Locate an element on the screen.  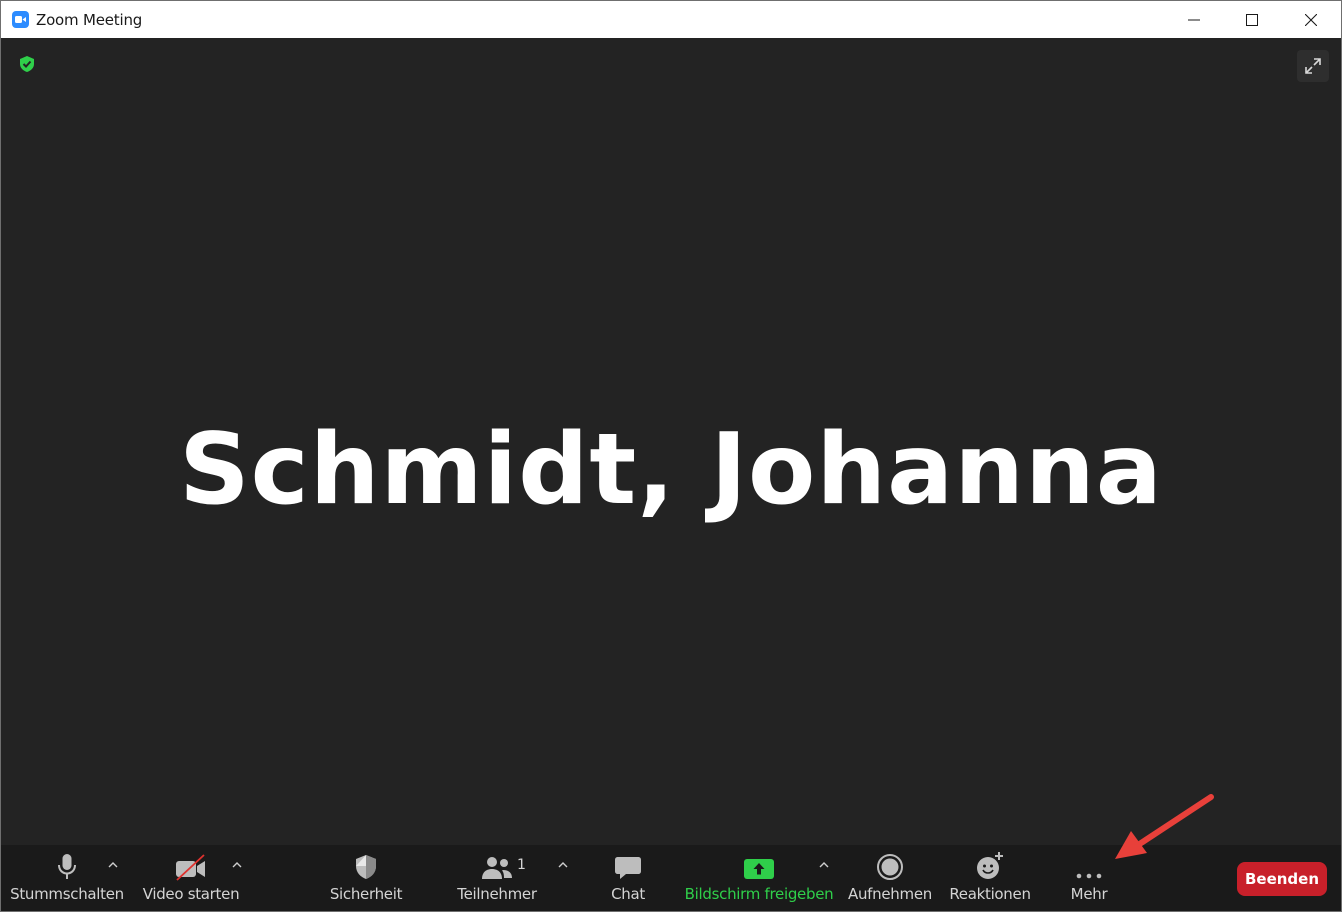
security-button: Sicherheit is located at coordinates (366, 878).